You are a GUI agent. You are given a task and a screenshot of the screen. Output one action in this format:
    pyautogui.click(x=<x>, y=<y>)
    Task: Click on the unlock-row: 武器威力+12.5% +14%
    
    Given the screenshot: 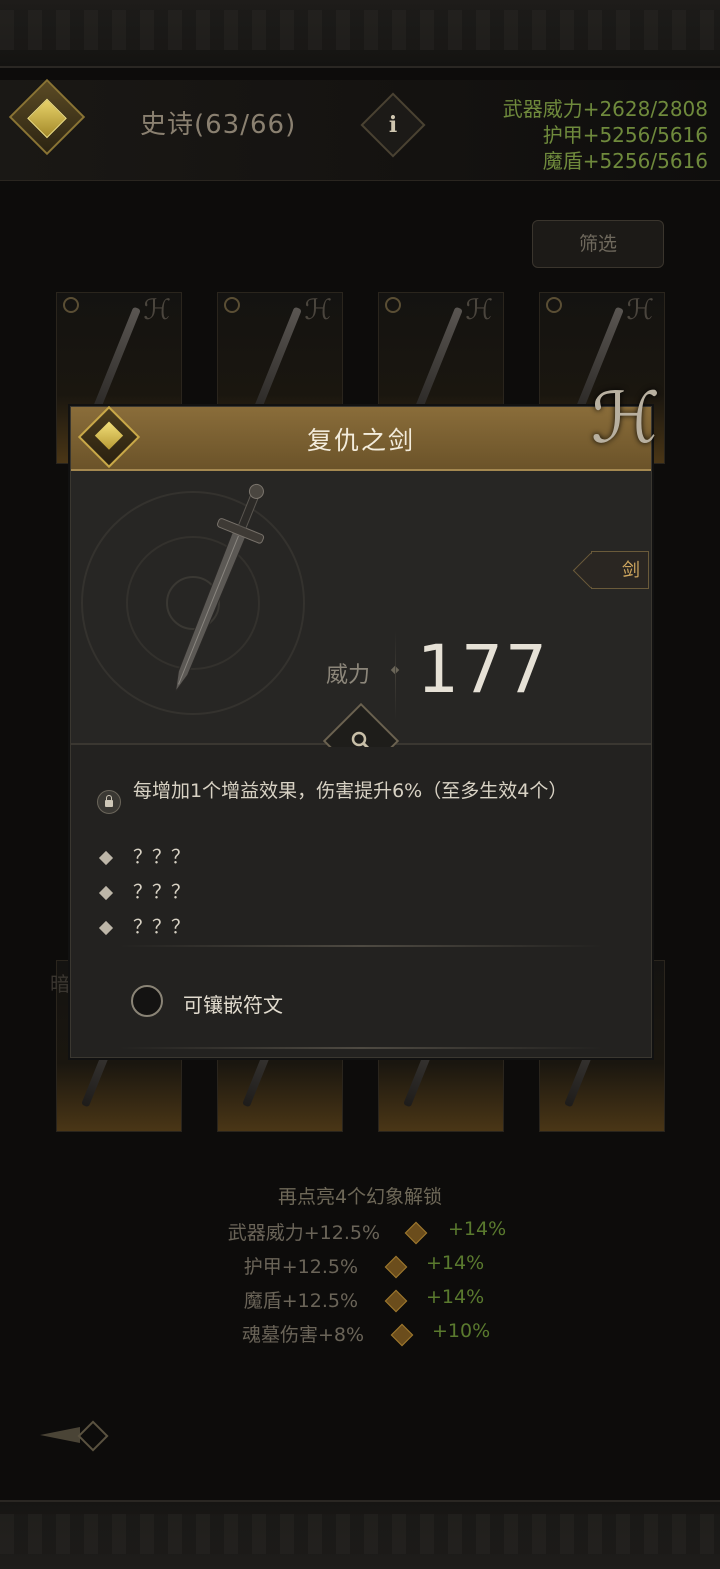 What is the action you would take?
    pyautogui.click(x=360, y=1233)
    